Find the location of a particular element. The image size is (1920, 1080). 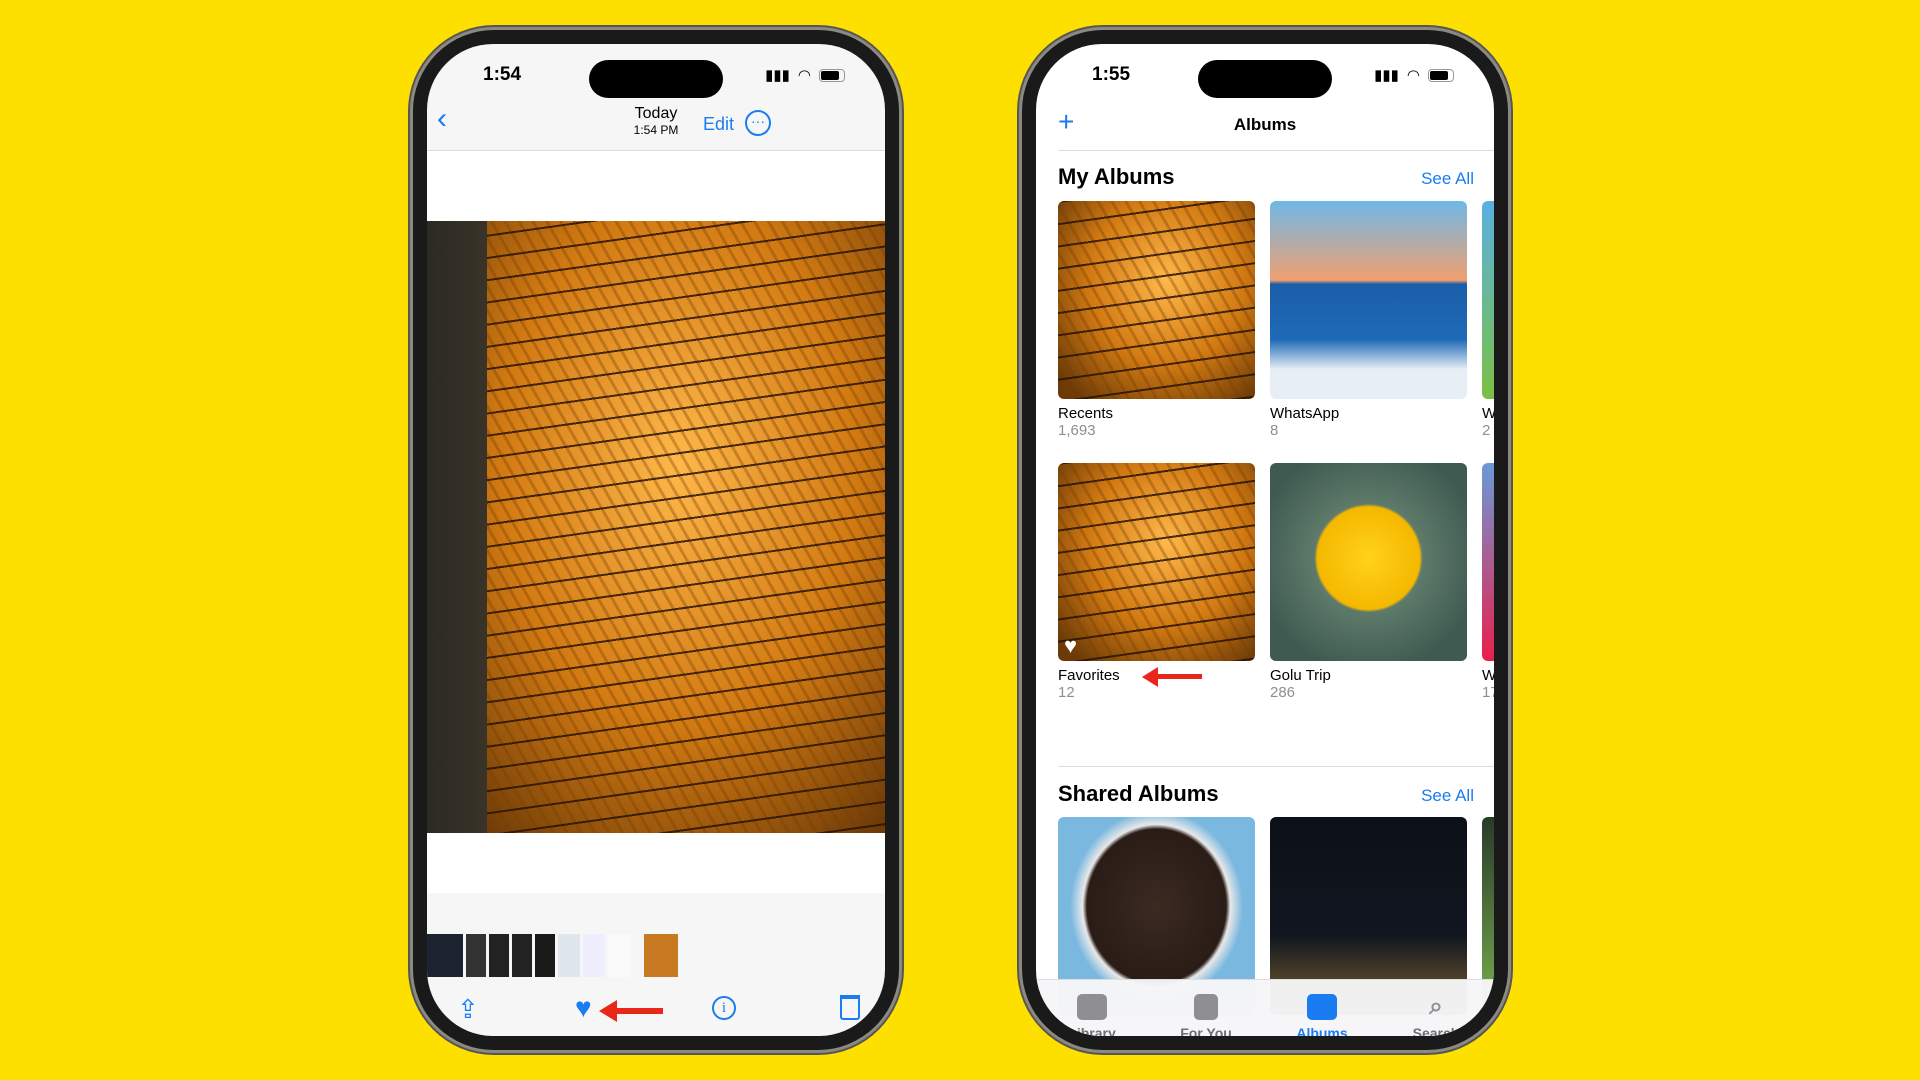

photo-heater is located at coordinates (656, 527).